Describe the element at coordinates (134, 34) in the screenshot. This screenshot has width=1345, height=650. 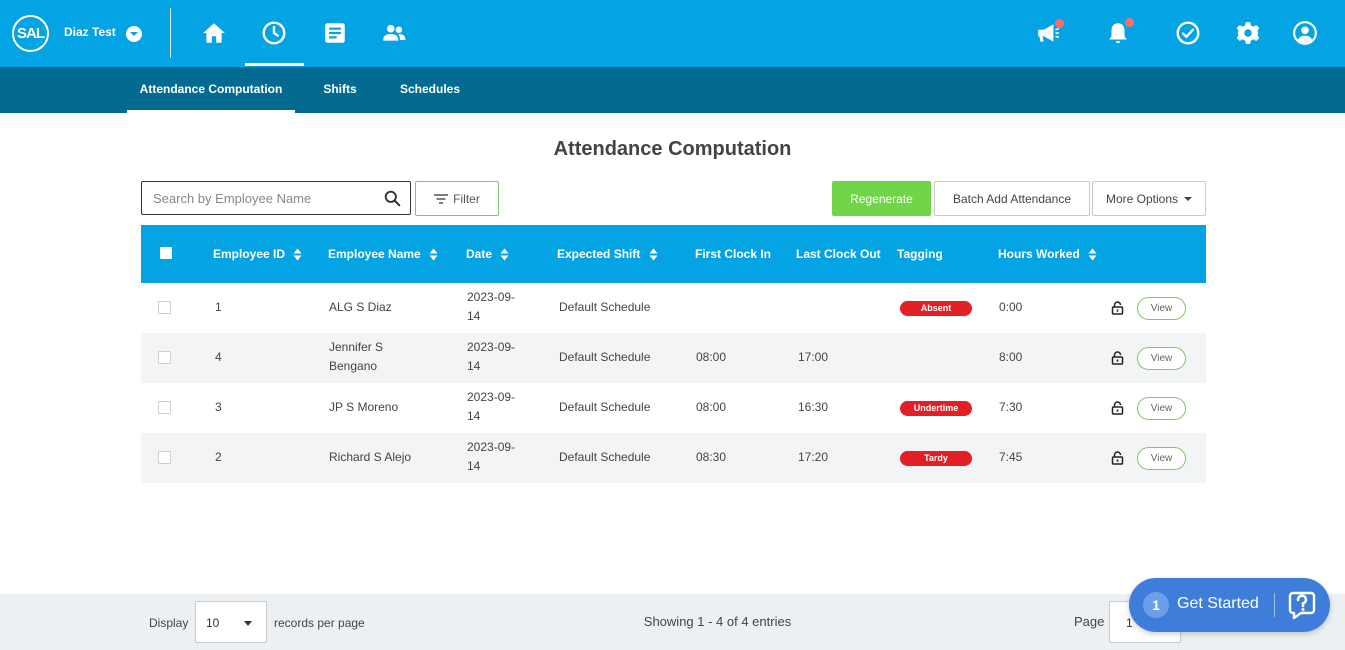
I see `company-dropdown-icon` at that location.